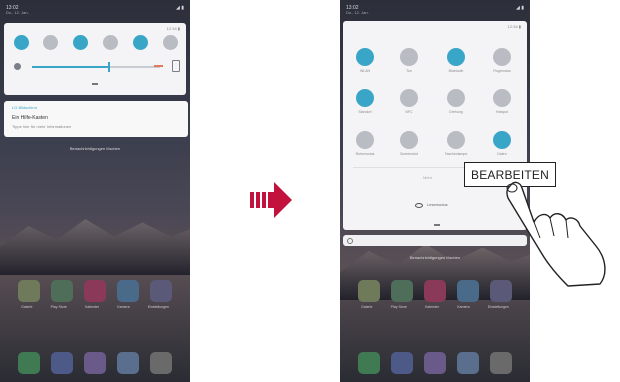 The height and width of the screenshot is (382, 620). I want to click on brightness-icon, so click(17, 66).